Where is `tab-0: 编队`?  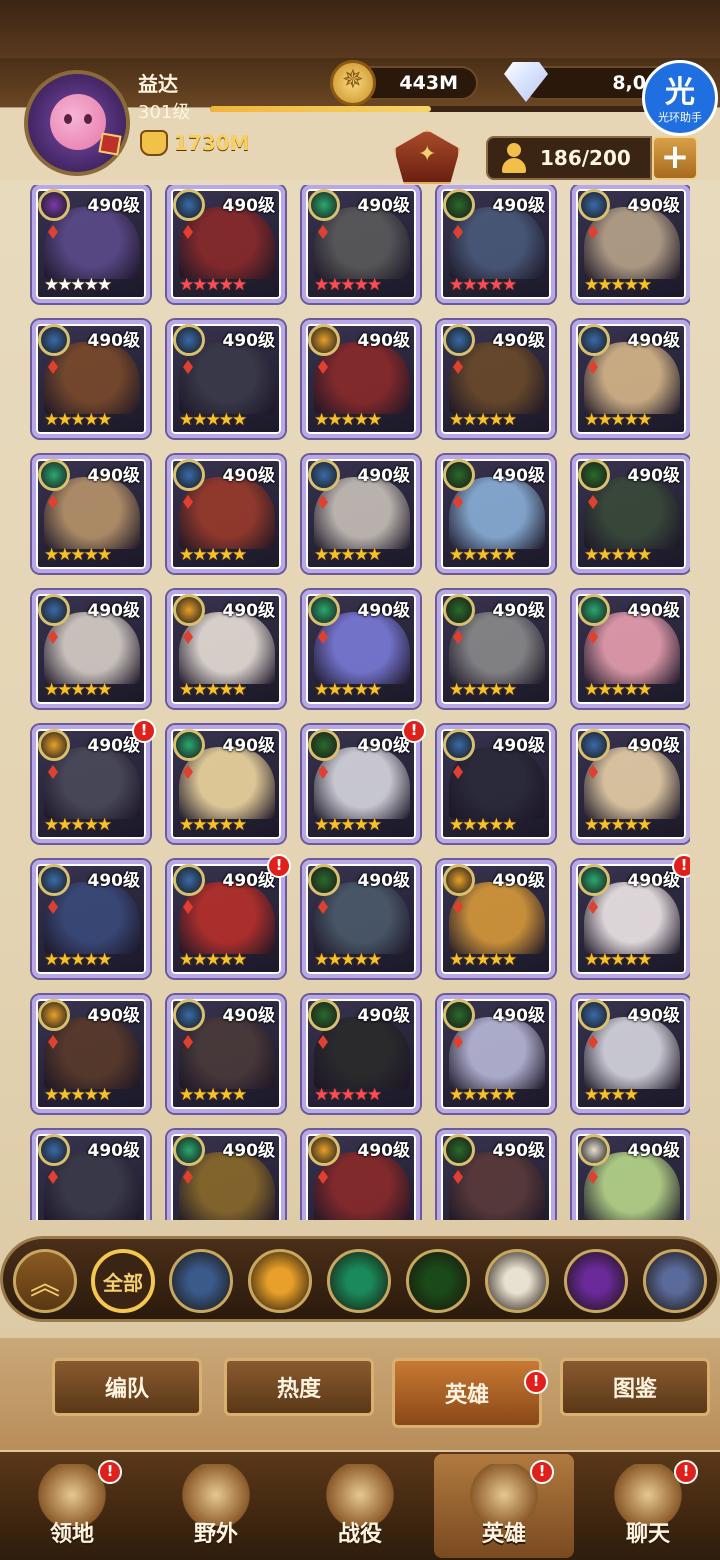
tab-0: 编队 is located at coordinates (127, 1387).